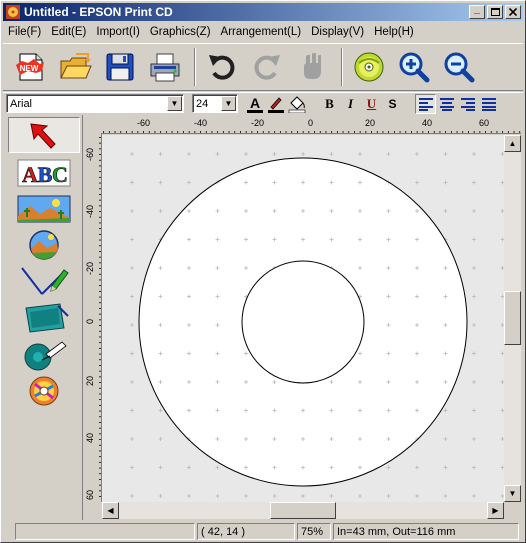 This screenshot has width=526, height=543. What do you see at coordinates (303, 322) in the screenshot?
I see `cd-inner-circle` at bounding box center [303, 322].